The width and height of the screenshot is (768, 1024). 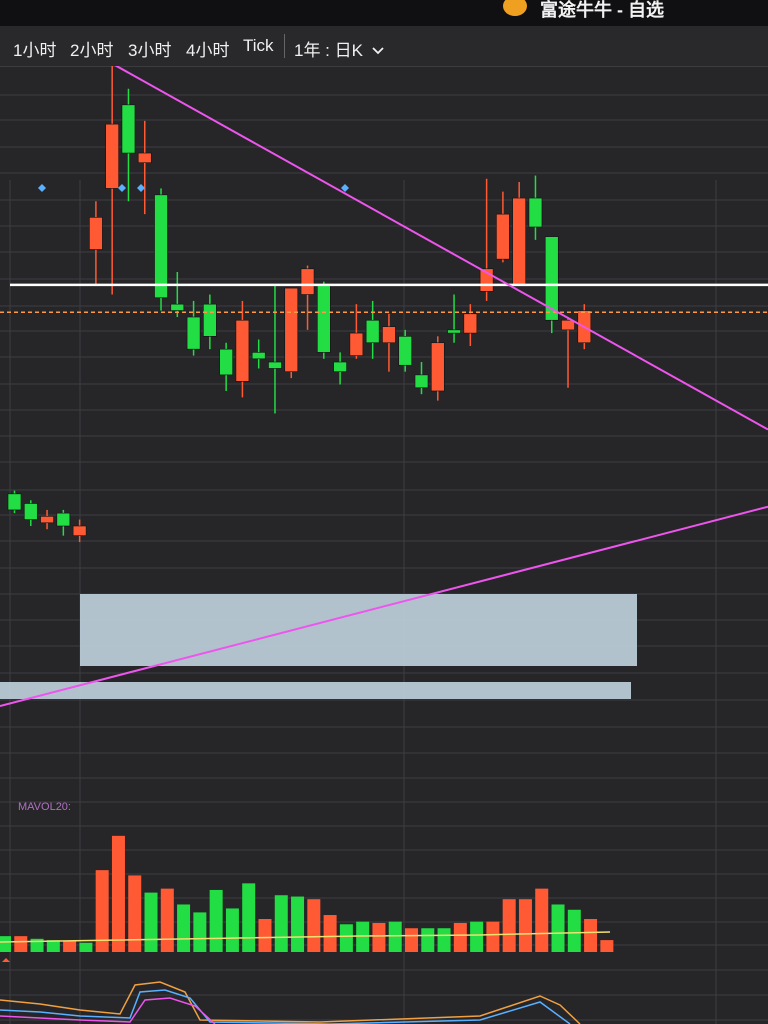 I want to click on chart-toolbar: 1小时 2小时 3小时 4小时 Tick 1年 : 日K, so click(x=384, y=46).